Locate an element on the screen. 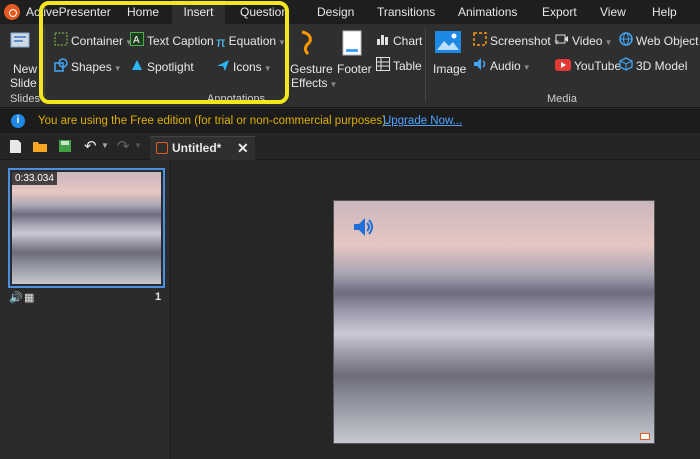  text-caption-icon: A is located at coordinates (137, 41).